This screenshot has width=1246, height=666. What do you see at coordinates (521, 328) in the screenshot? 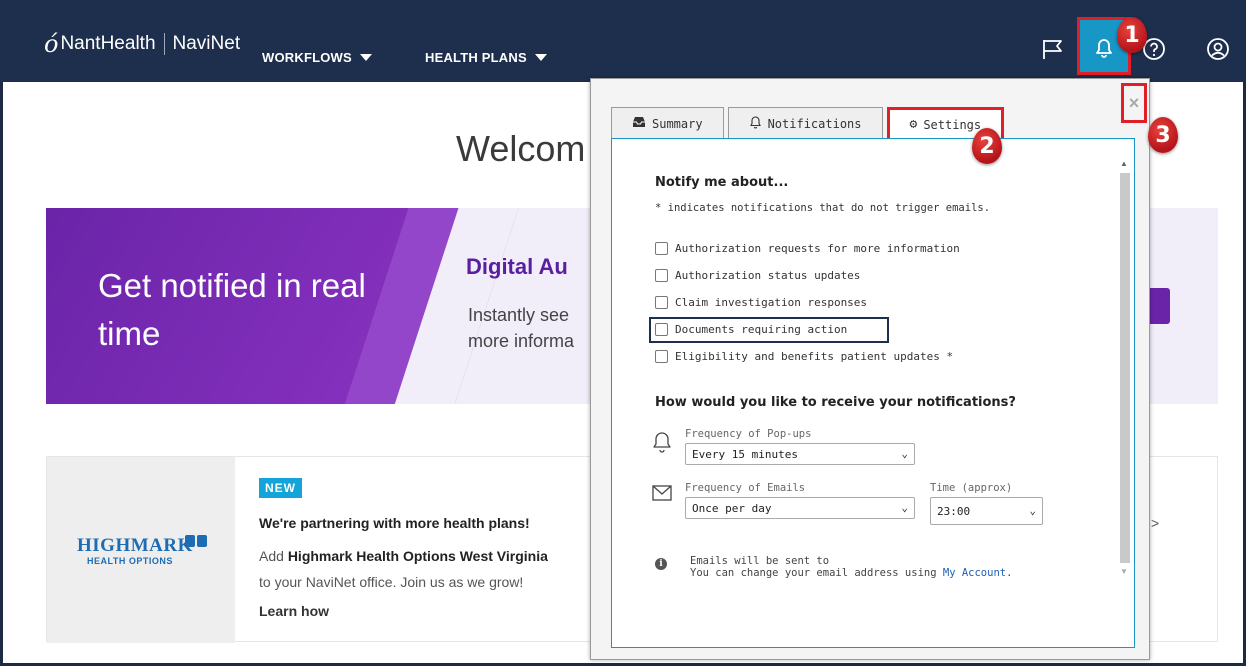
I see `promo-text: Instantly see more informa` at bounding box center [521, 328].